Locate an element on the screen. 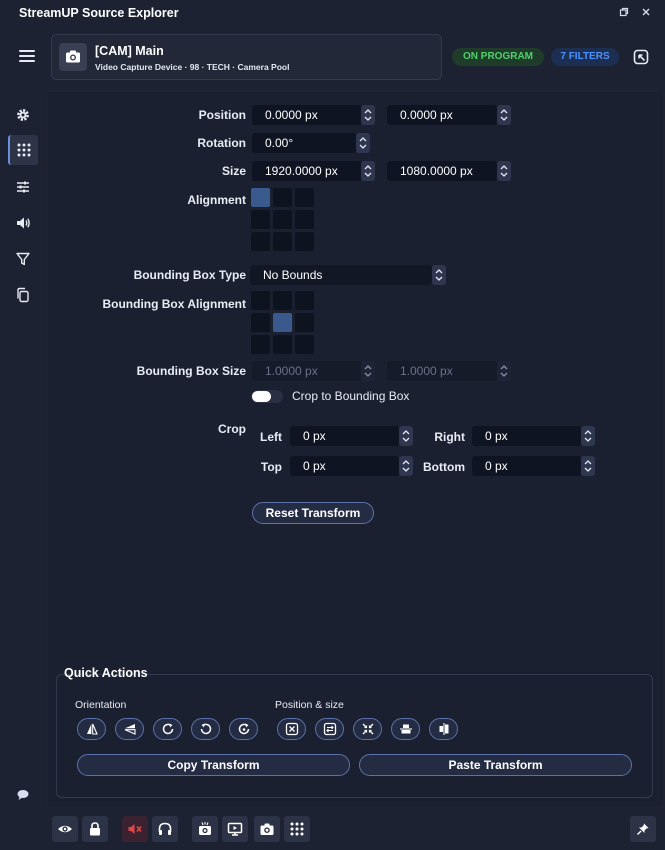 This screenshot has height=850, width=665. center-to-screen-button is located at coordinates (367, 729).